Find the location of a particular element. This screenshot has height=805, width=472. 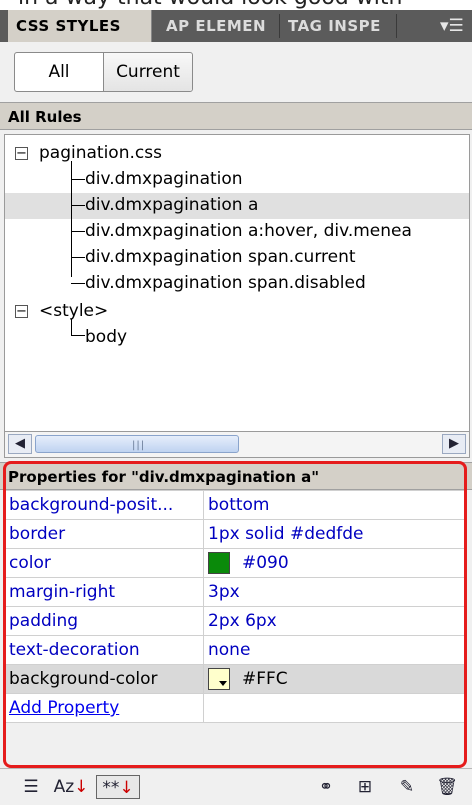

property-row: padding 2px 6px is located at coordinates (235, 621).